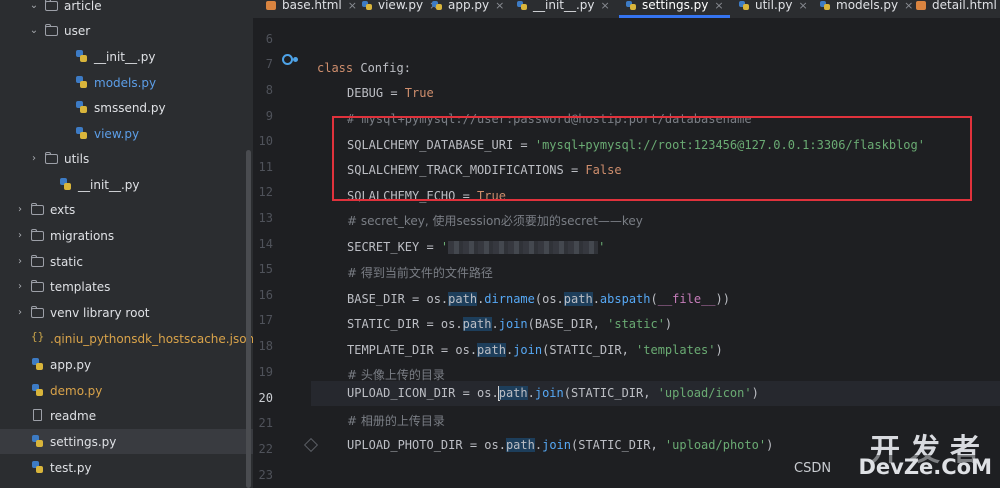 The image size is (1000, 488). What do you see at coordinates (265, 475) in the screenshot?
I see `line-number: 23` at bounding box center [265, 475].